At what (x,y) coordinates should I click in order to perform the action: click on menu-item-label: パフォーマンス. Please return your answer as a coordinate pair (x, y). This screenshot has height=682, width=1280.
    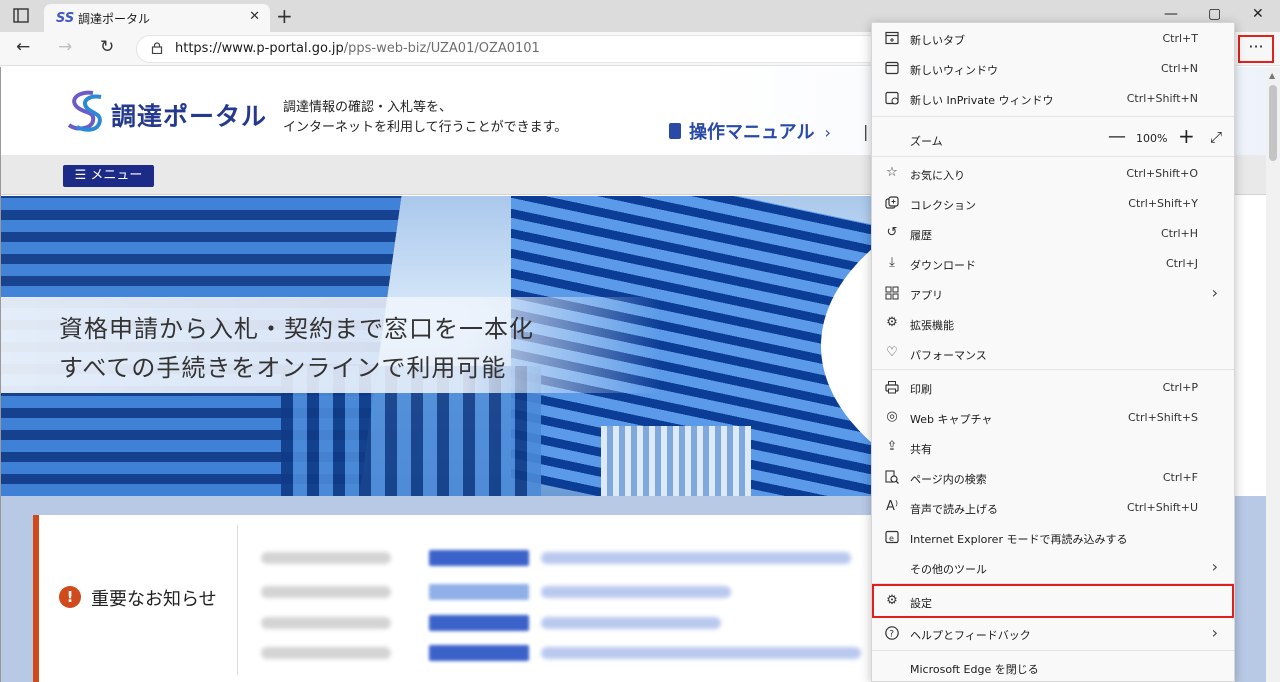
    Looking at the image, I should click on (948, 355).